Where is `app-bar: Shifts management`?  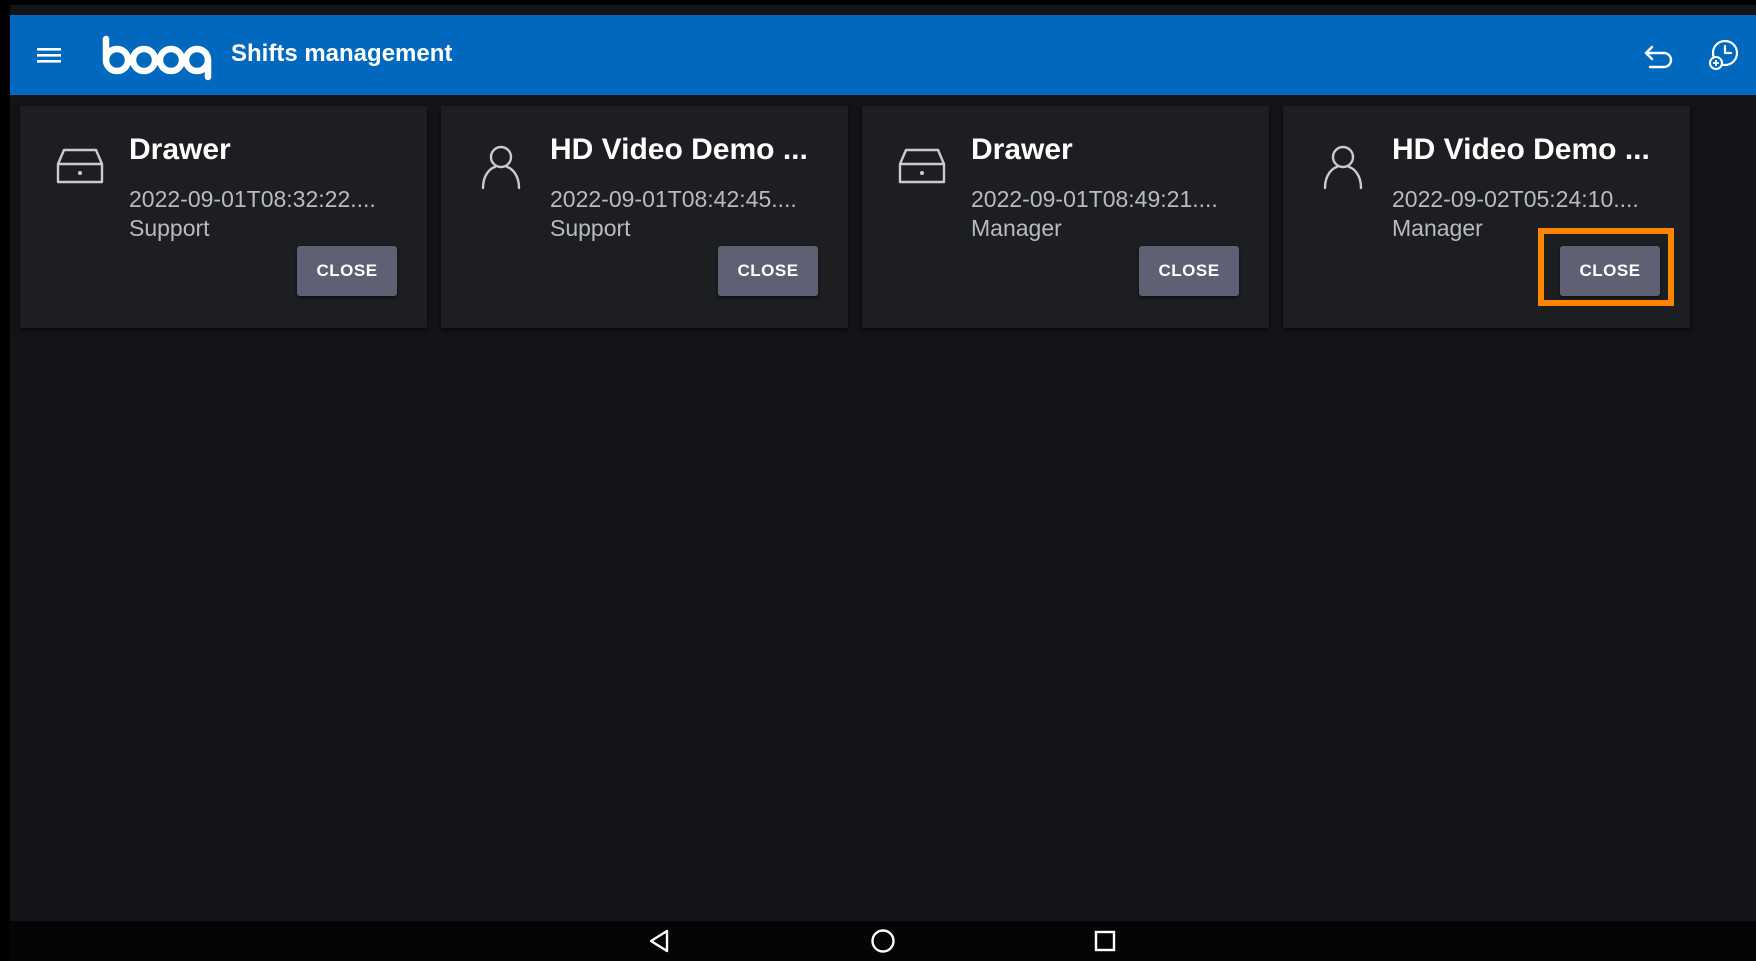 app-bar: Shifts management is located at coordinates (883, 55).